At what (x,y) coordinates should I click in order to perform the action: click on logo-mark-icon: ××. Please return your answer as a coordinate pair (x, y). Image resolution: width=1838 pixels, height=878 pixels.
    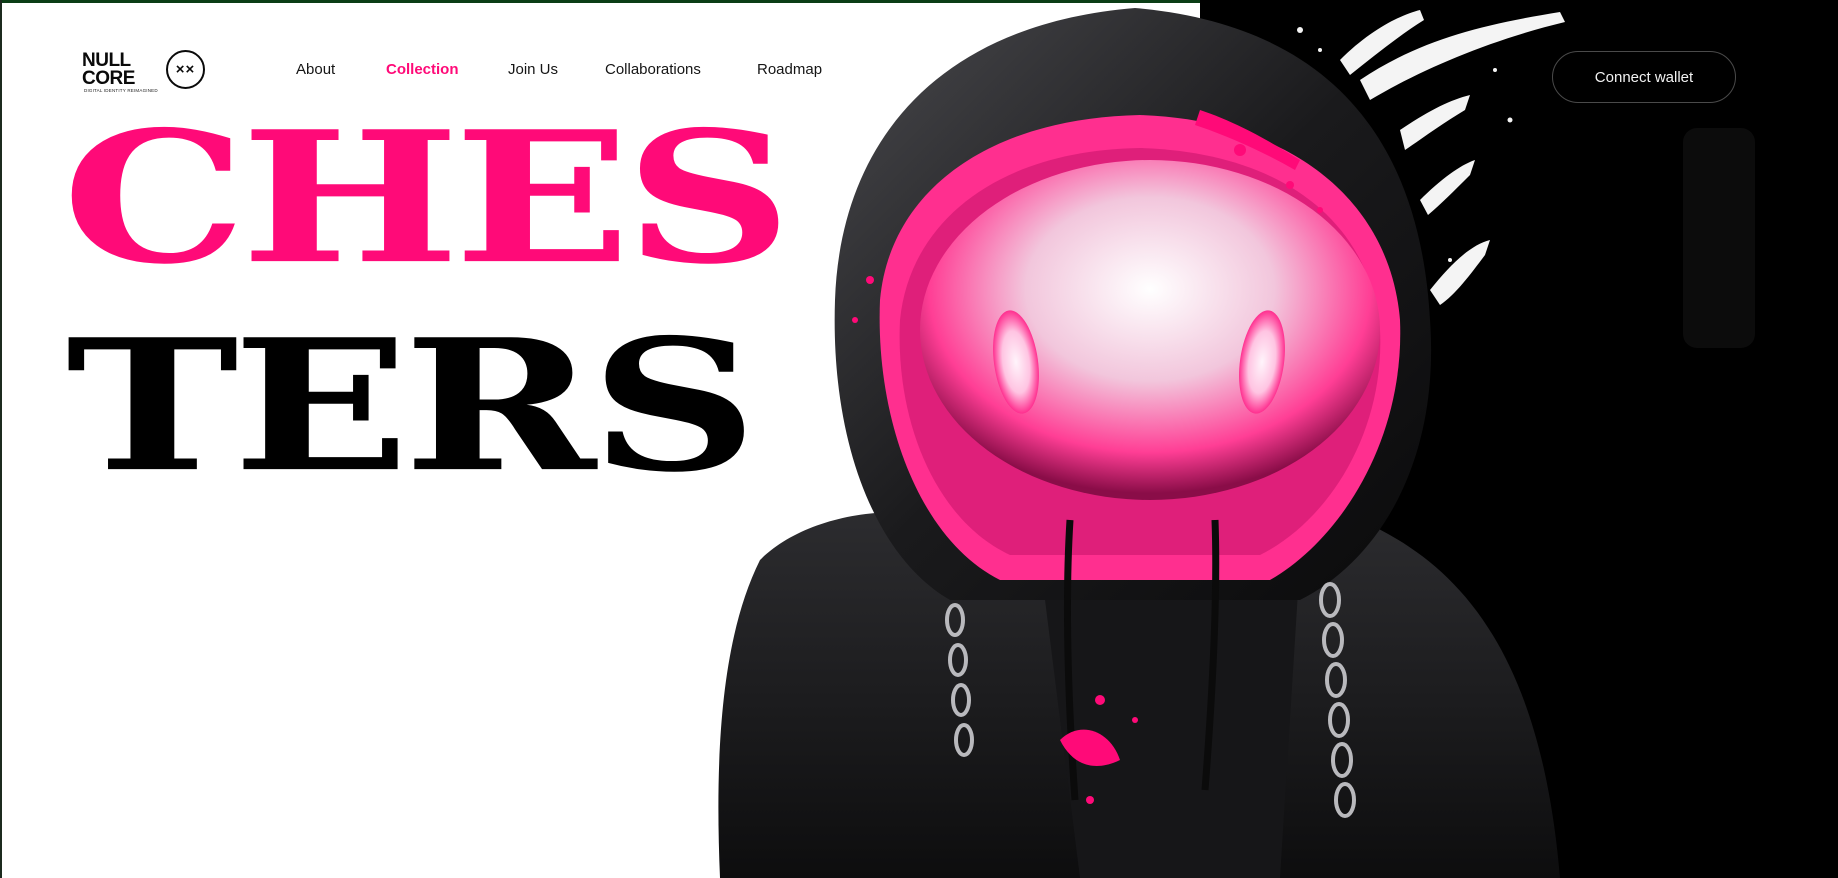
    Looking at the image, I should click on (185, 69).